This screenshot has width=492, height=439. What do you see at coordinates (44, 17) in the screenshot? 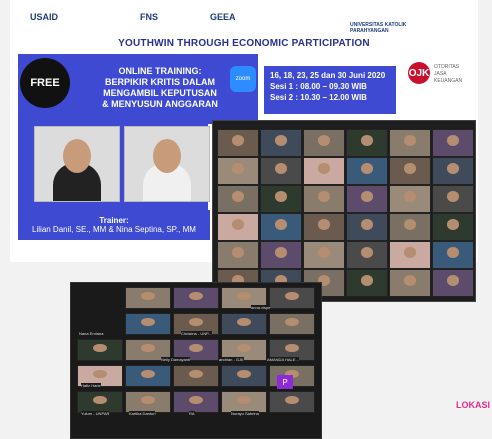
I see `usaid-logo: USAID` at bounding box center [44, 17].